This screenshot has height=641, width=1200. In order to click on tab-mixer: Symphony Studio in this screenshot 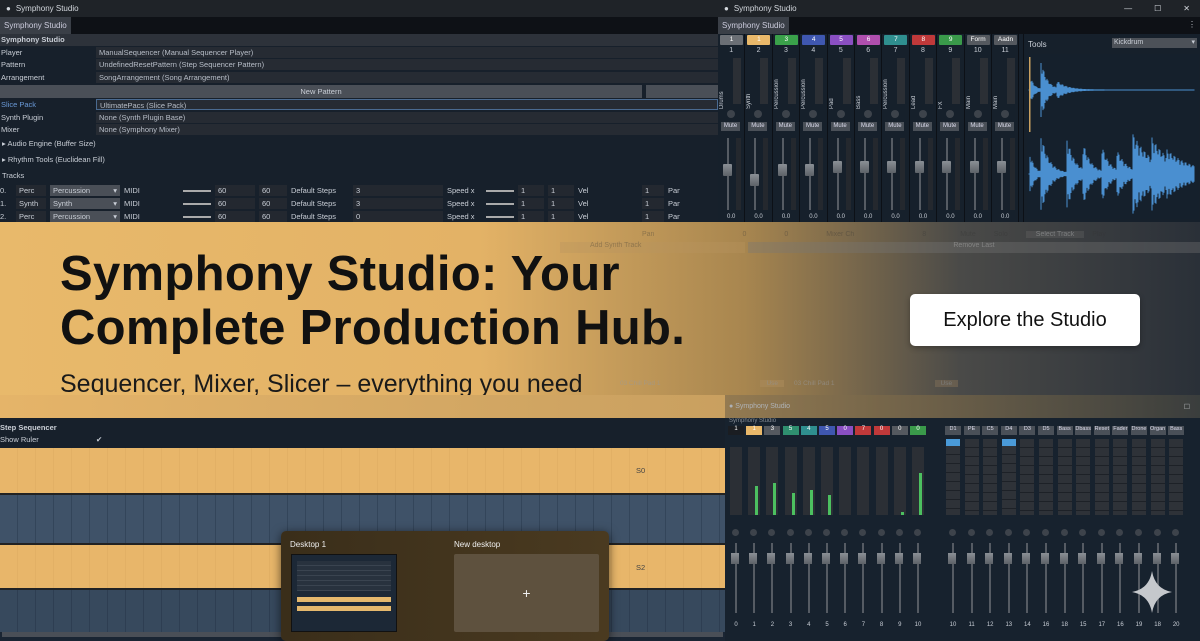, I will do `click(753, 25)`.